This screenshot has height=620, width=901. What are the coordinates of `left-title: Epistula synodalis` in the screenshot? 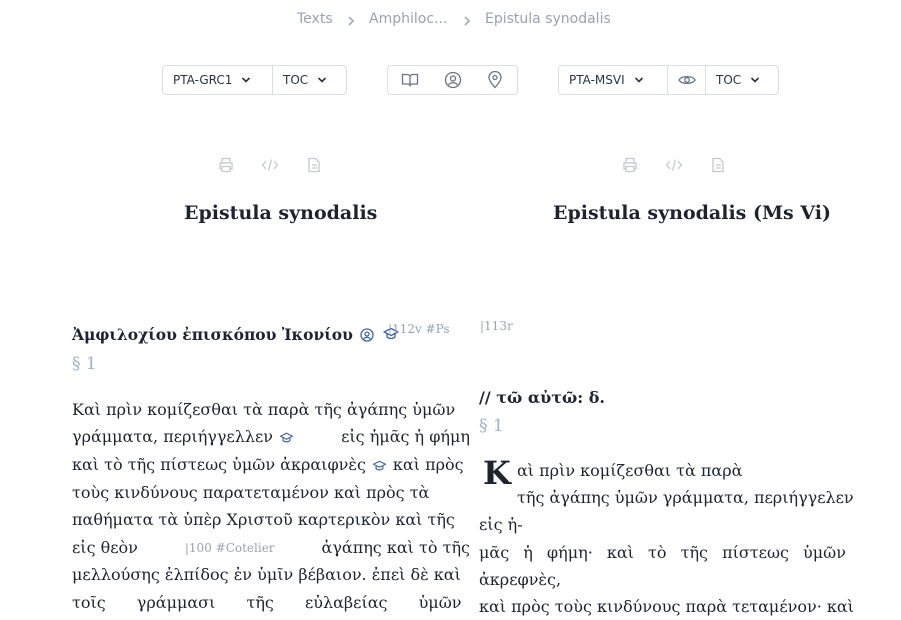 It's located at (281, 213).